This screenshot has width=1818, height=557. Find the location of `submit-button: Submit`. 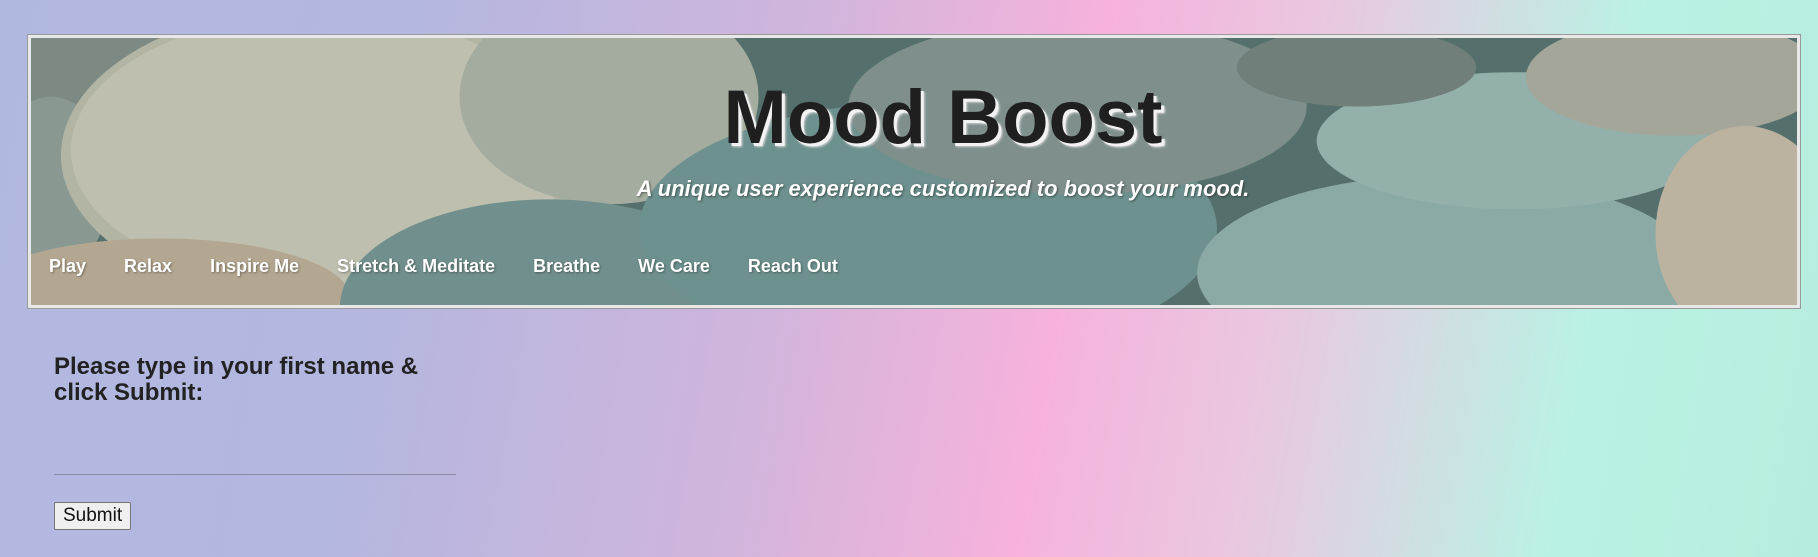

submit-button: Submit is located at coordinates (93, 516).